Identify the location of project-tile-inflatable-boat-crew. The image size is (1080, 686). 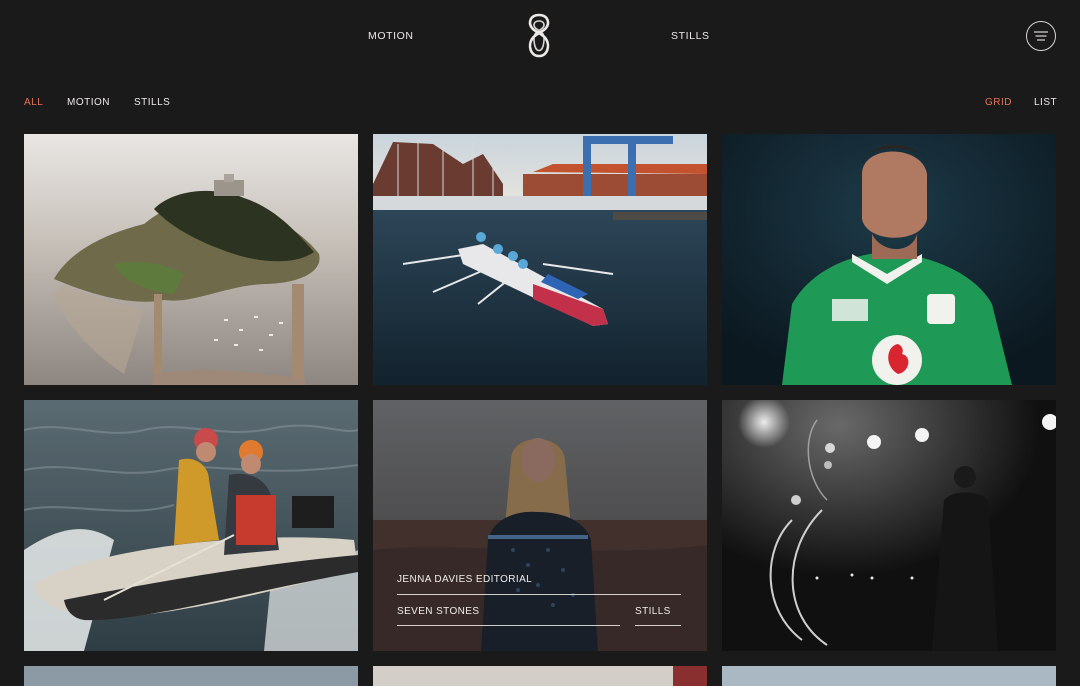
(191, 525).